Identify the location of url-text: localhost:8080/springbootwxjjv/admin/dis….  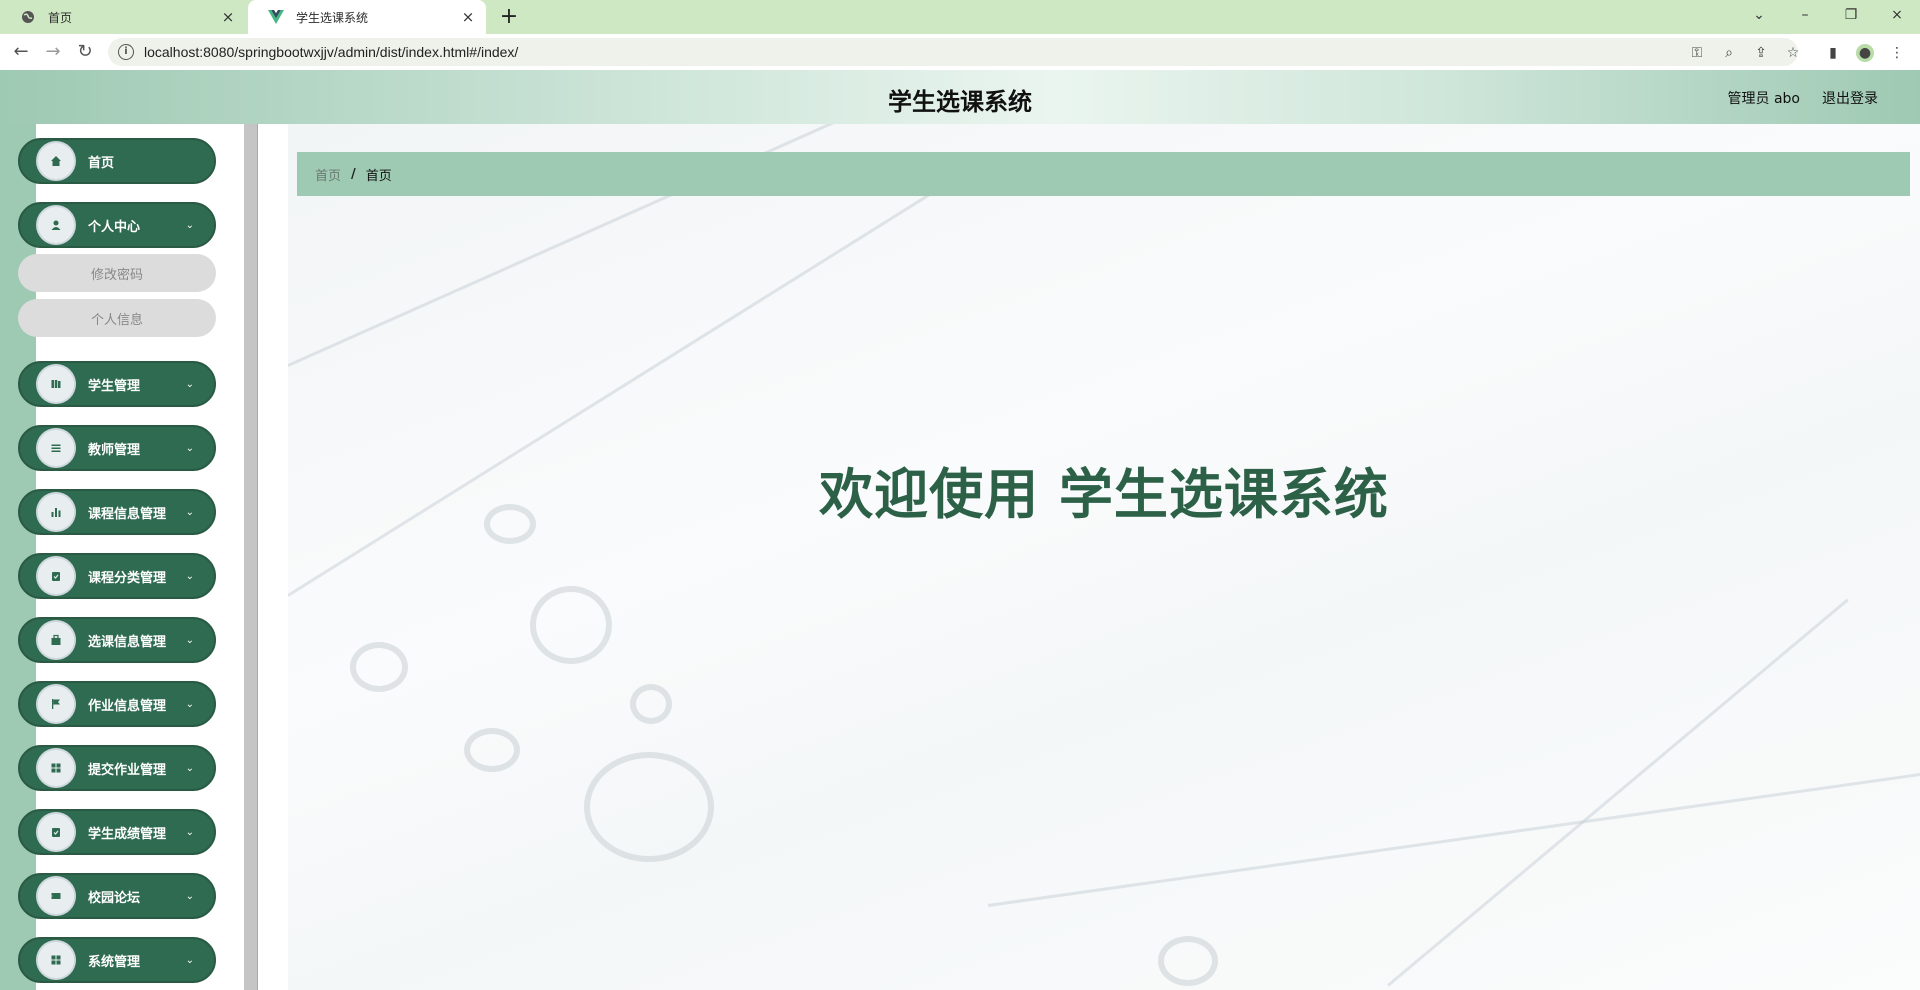
(331, 52).